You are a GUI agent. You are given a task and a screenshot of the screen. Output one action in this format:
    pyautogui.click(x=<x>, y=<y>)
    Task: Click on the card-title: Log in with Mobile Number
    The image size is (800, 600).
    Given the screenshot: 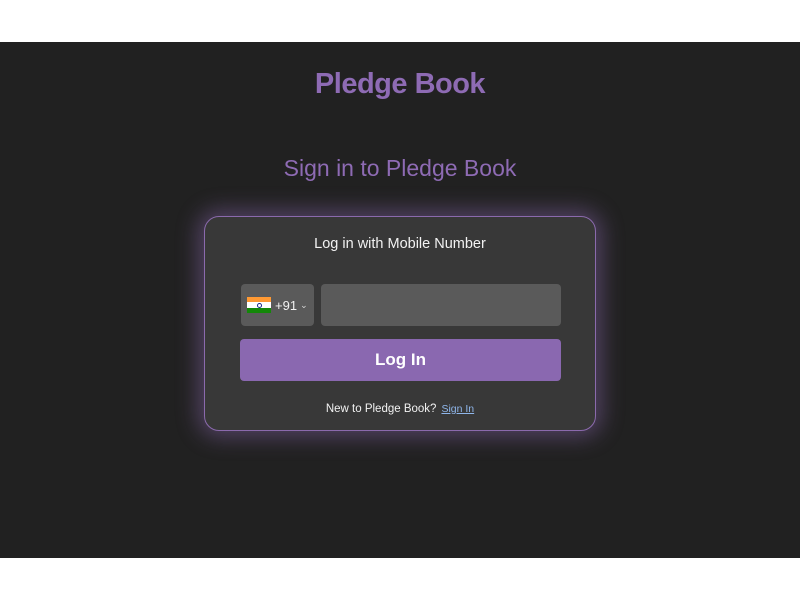 What is the action you would take?
    pyautogui.click(x=400, y=244)
    